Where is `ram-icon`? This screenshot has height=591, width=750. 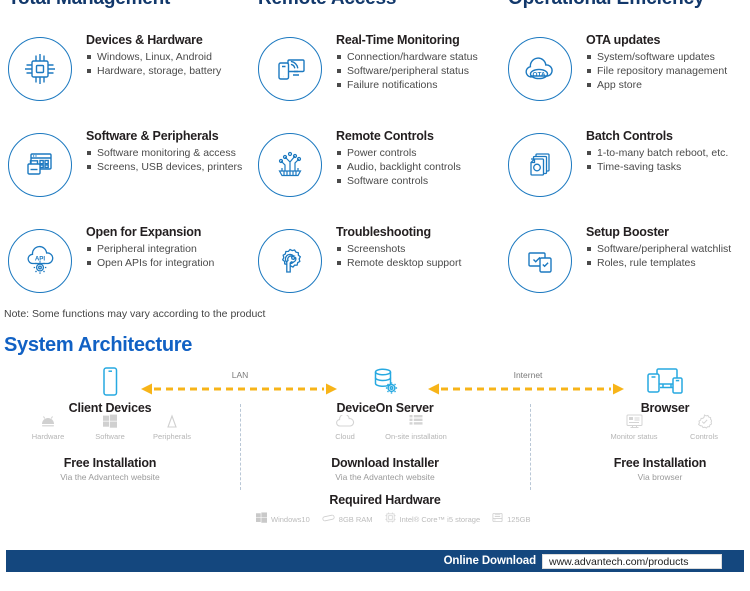
ram-icon is located at coordinates (328, 519).